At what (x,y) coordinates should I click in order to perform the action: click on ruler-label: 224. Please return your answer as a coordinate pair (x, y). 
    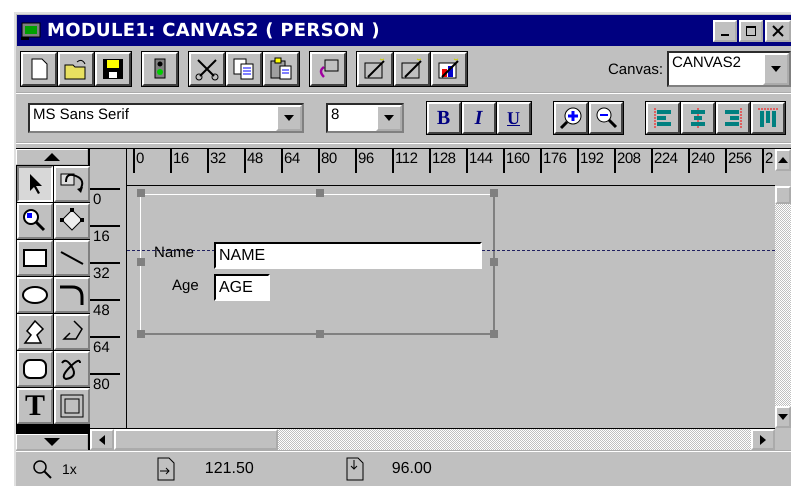
    Looking at the image, I should click on (669, 161).